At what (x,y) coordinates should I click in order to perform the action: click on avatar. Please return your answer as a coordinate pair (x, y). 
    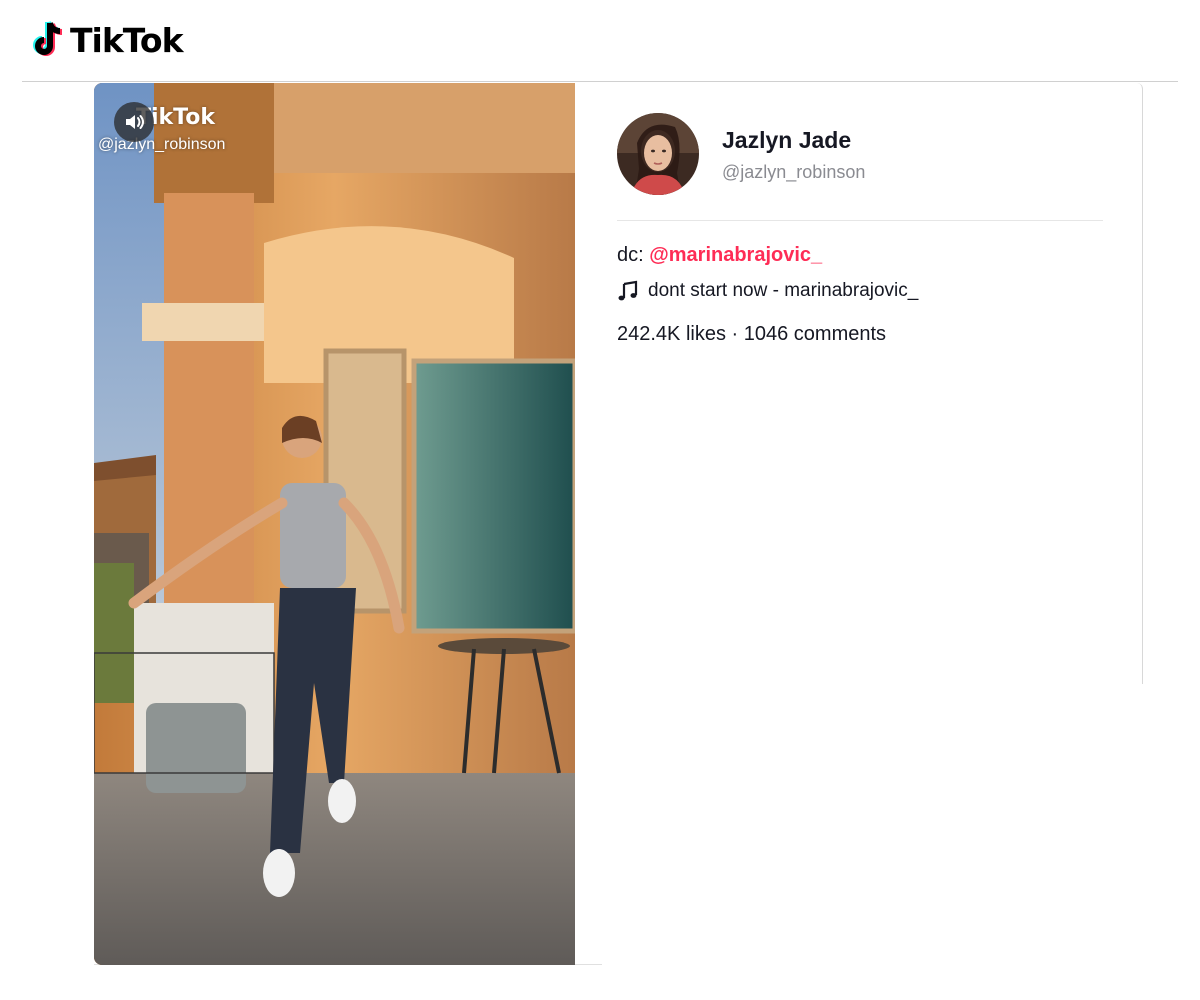
    Looking at the image, I should click on (658, 154).